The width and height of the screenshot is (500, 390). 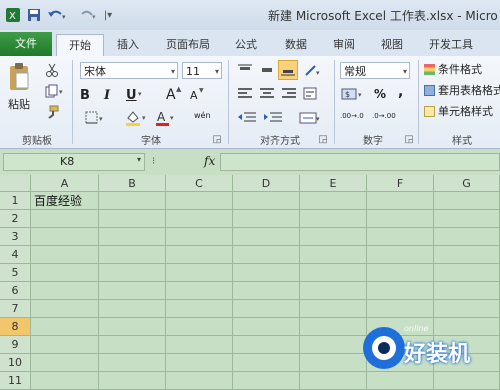 What do you see at coordinates (296, 45) in the screenshot?
I see `tab-data: 数据` at bounding box center [296, 45].